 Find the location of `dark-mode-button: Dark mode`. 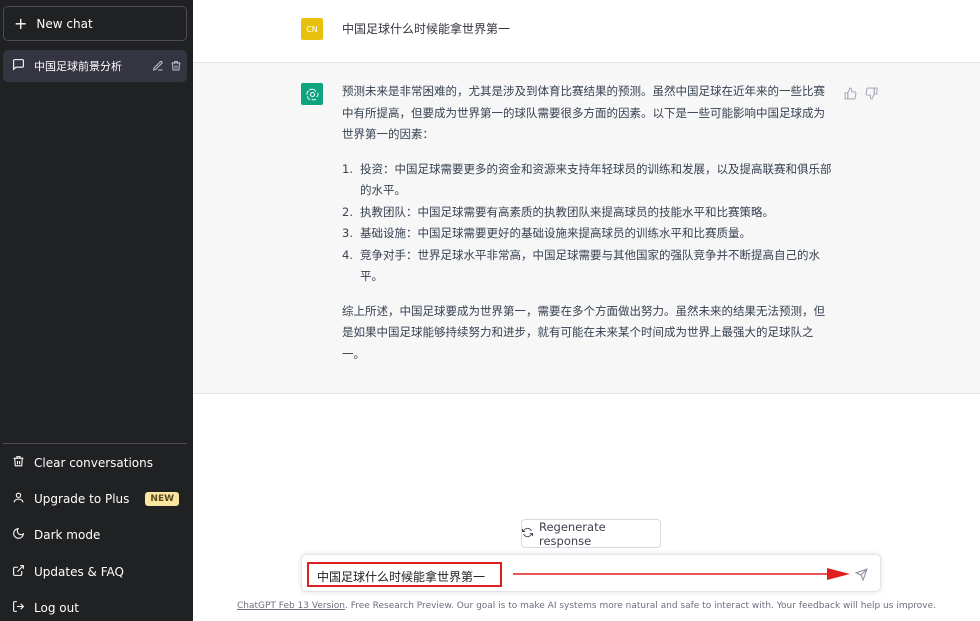

dark-mode-button: Dark mode is located at coordinates (95, 535).